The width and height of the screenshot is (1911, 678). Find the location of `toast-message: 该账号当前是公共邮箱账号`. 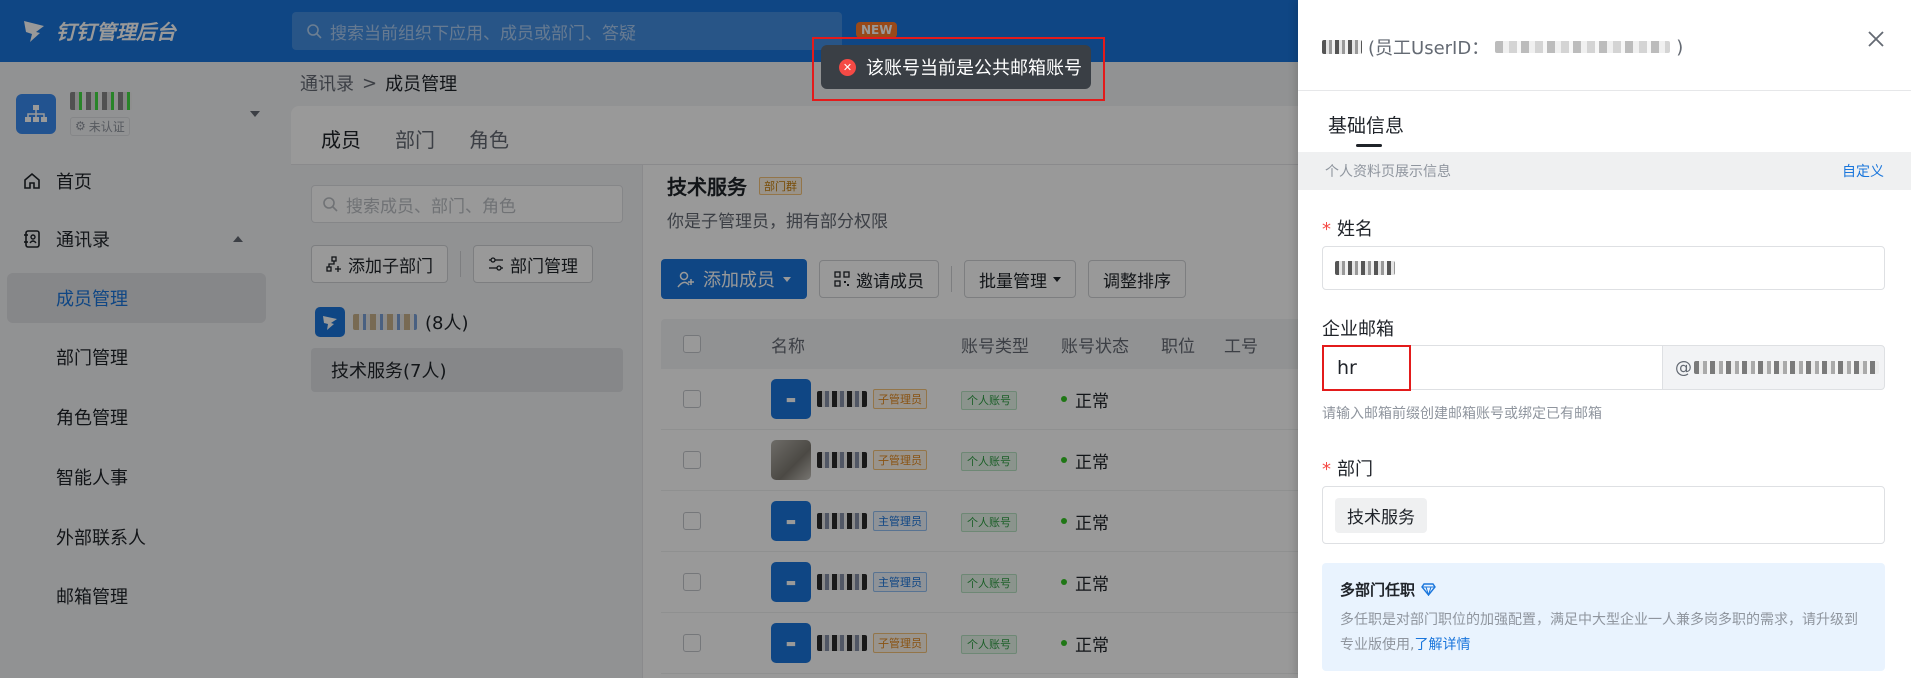

toast-message: 该账号当前是公共邮箱账号 is located at coordinates (974, 68).